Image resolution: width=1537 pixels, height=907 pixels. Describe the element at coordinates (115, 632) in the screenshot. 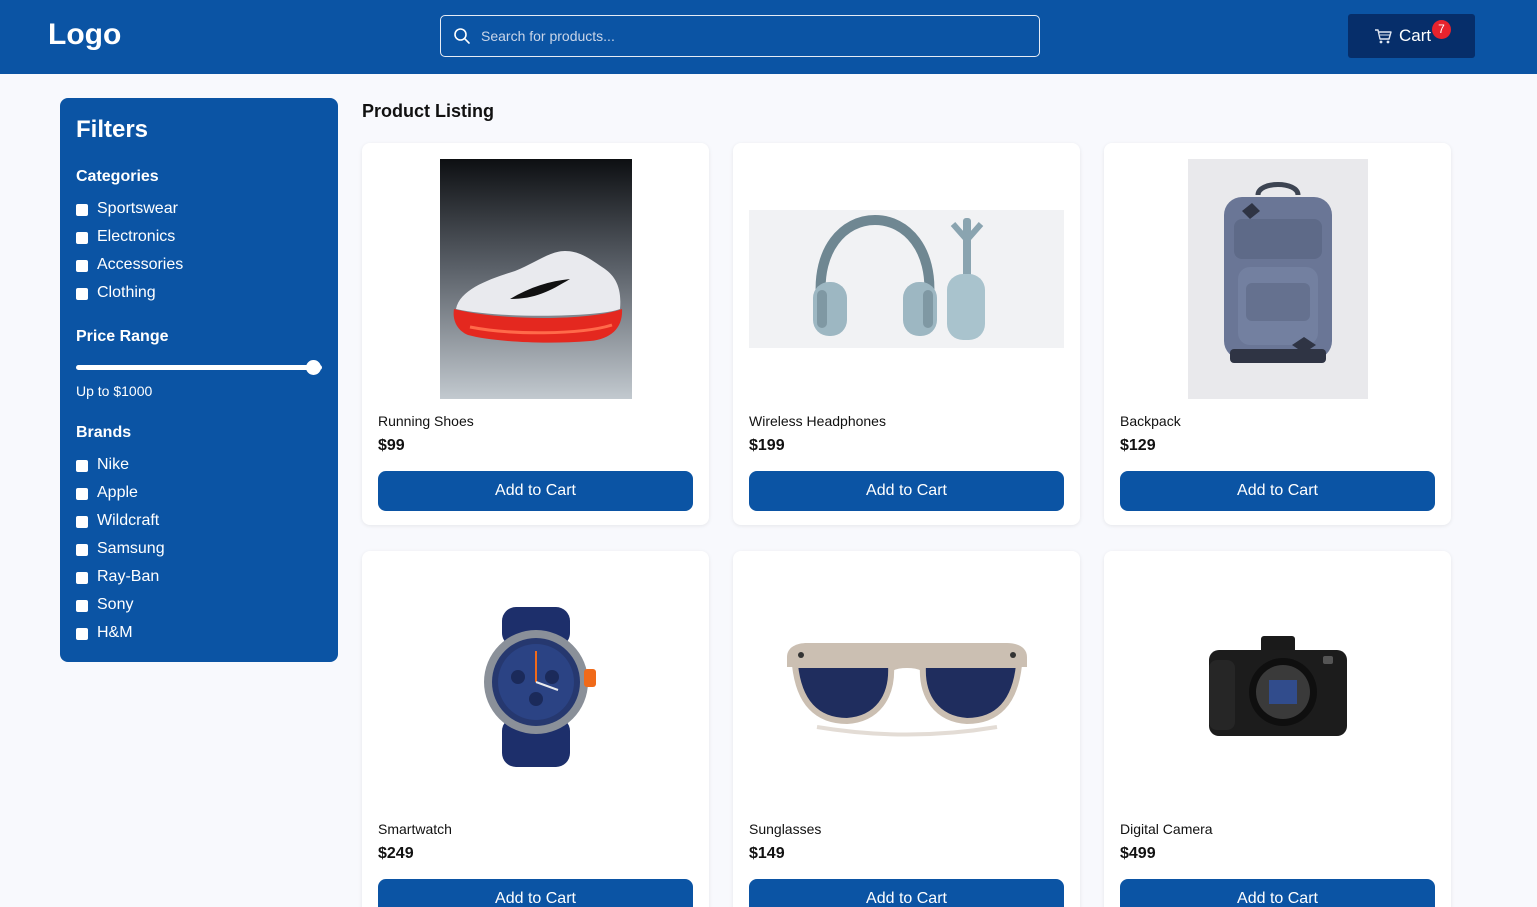

I see `brand-label: H&M` at that location.